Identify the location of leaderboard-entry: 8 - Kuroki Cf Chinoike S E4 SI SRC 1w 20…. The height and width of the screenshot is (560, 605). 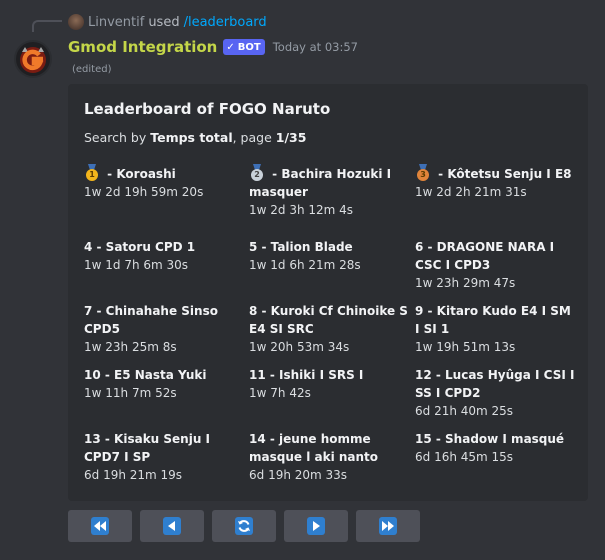
(330, 329).